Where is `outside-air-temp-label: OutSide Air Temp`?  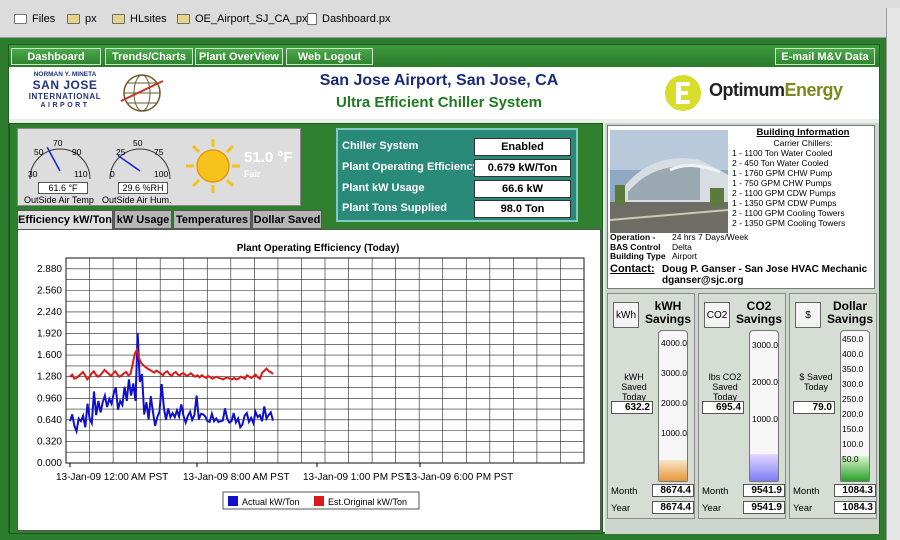 outside-air-temp-label: OutSide Air Temp is located at coordinates (59, 200).